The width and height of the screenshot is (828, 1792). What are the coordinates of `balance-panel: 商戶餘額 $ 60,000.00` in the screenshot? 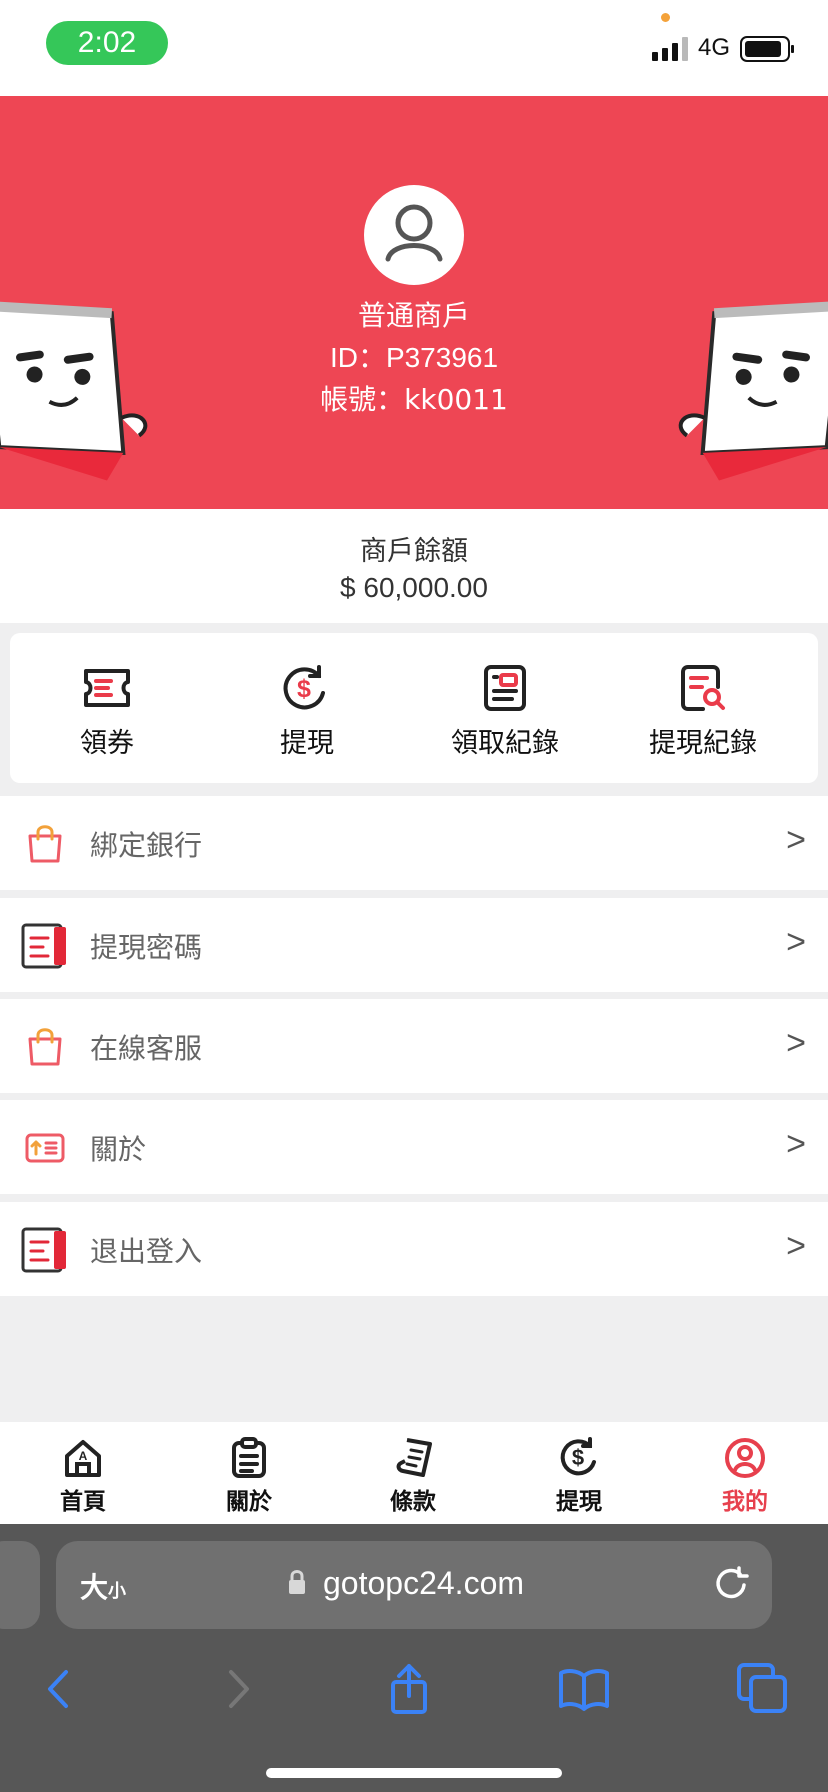 It's located at (414, 566).